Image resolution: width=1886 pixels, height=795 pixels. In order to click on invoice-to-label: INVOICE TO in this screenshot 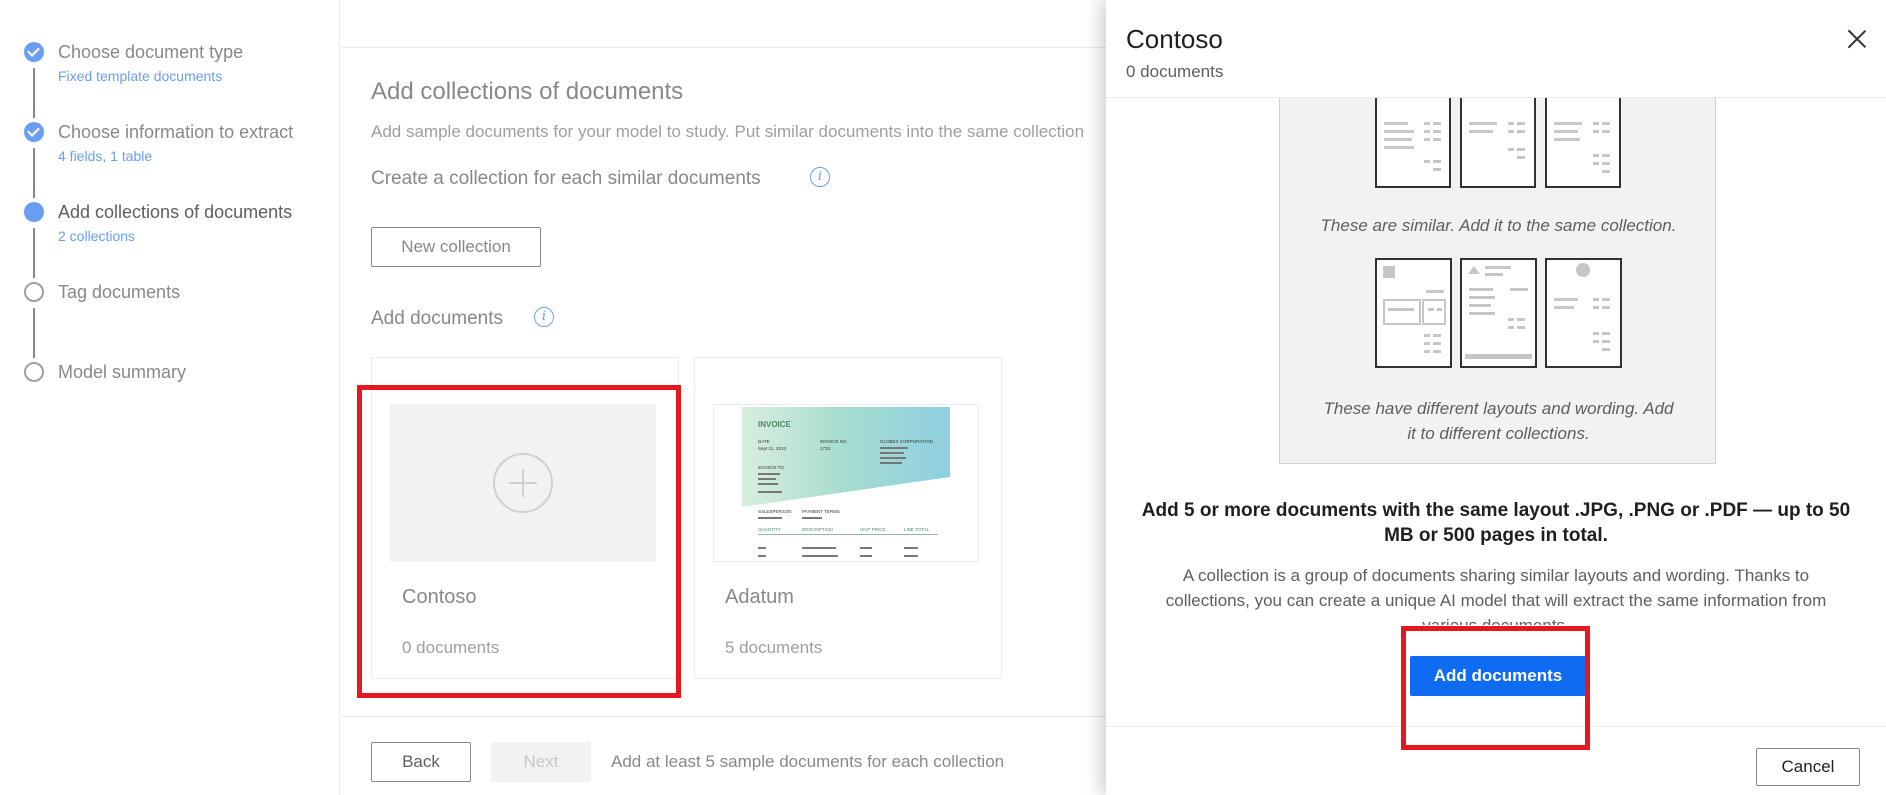, I will do `click(771, 467)`.